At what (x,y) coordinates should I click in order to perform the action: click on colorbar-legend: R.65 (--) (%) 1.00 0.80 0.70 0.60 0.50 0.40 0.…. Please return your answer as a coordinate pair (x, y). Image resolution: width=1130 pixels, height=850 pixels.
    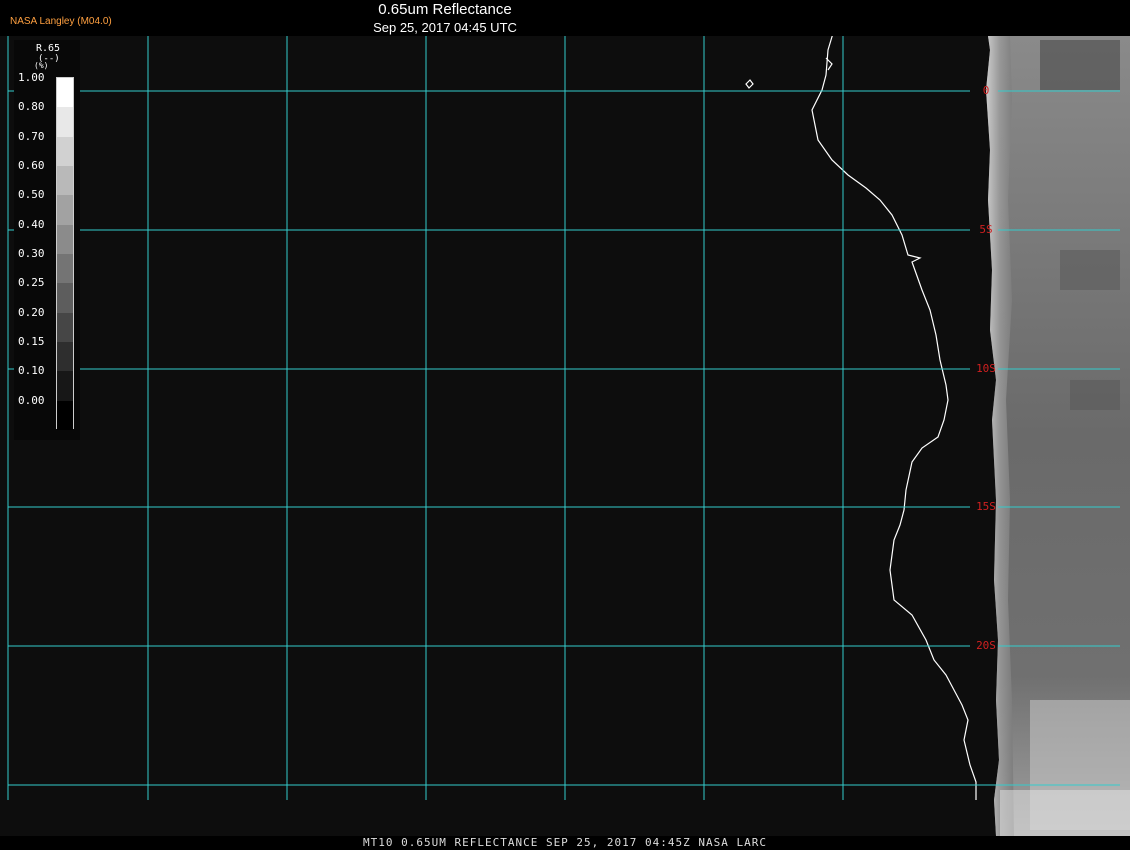
    Looking at the image, I should click on (47, 240).